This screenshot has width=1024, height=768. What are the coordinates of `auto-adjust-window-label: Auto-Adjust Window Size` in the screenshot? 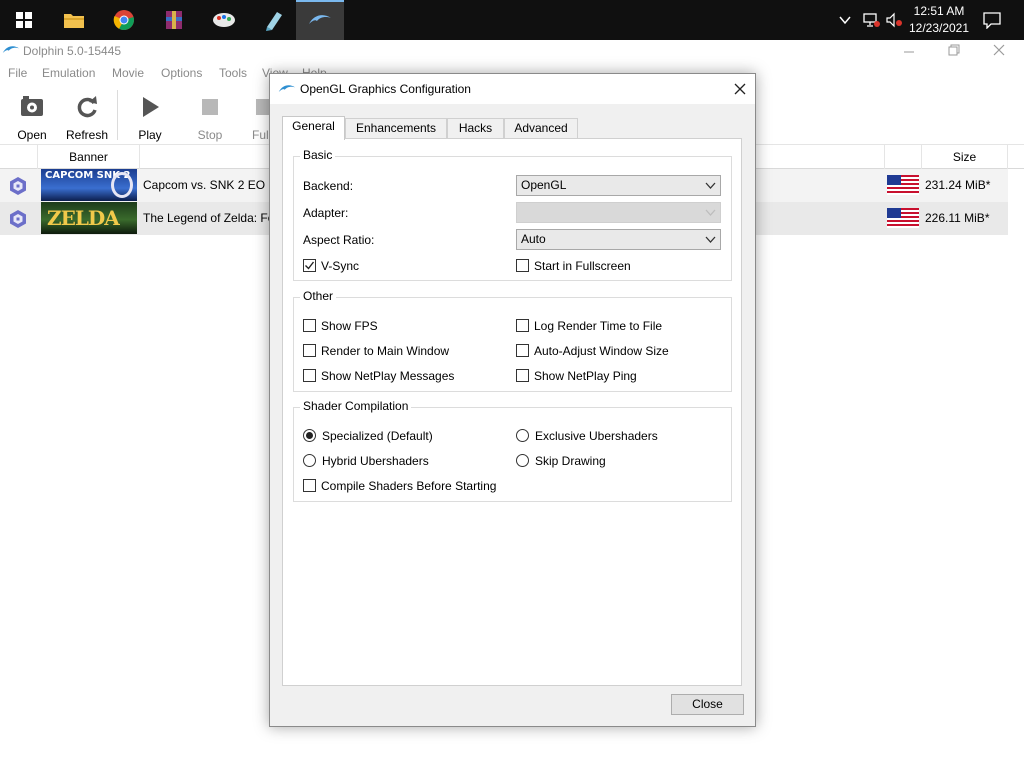 It's located at (601, 351).